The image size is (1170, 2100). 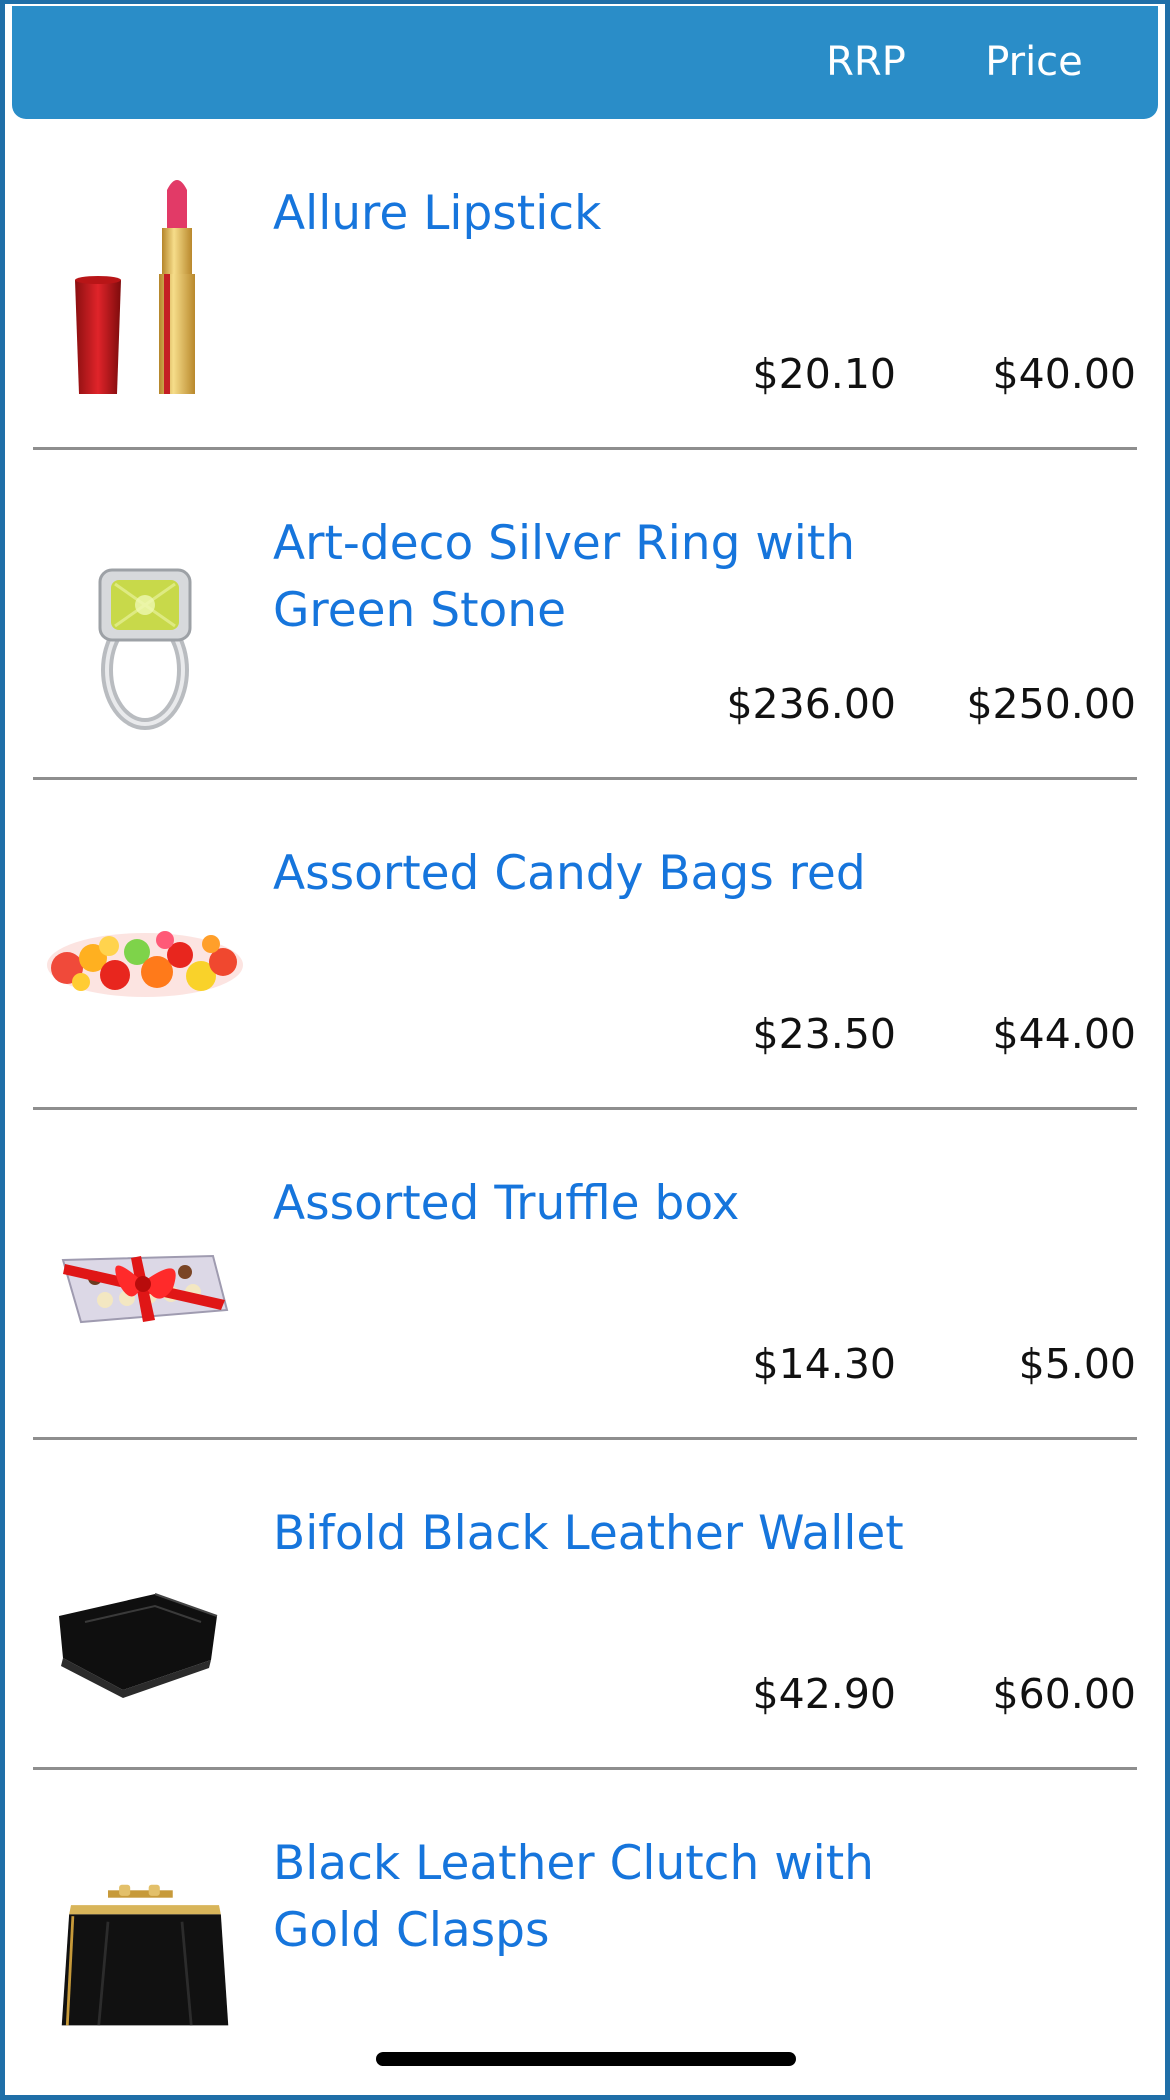 I want to click on price-column-header: Price, so click(x=1034, y=62).